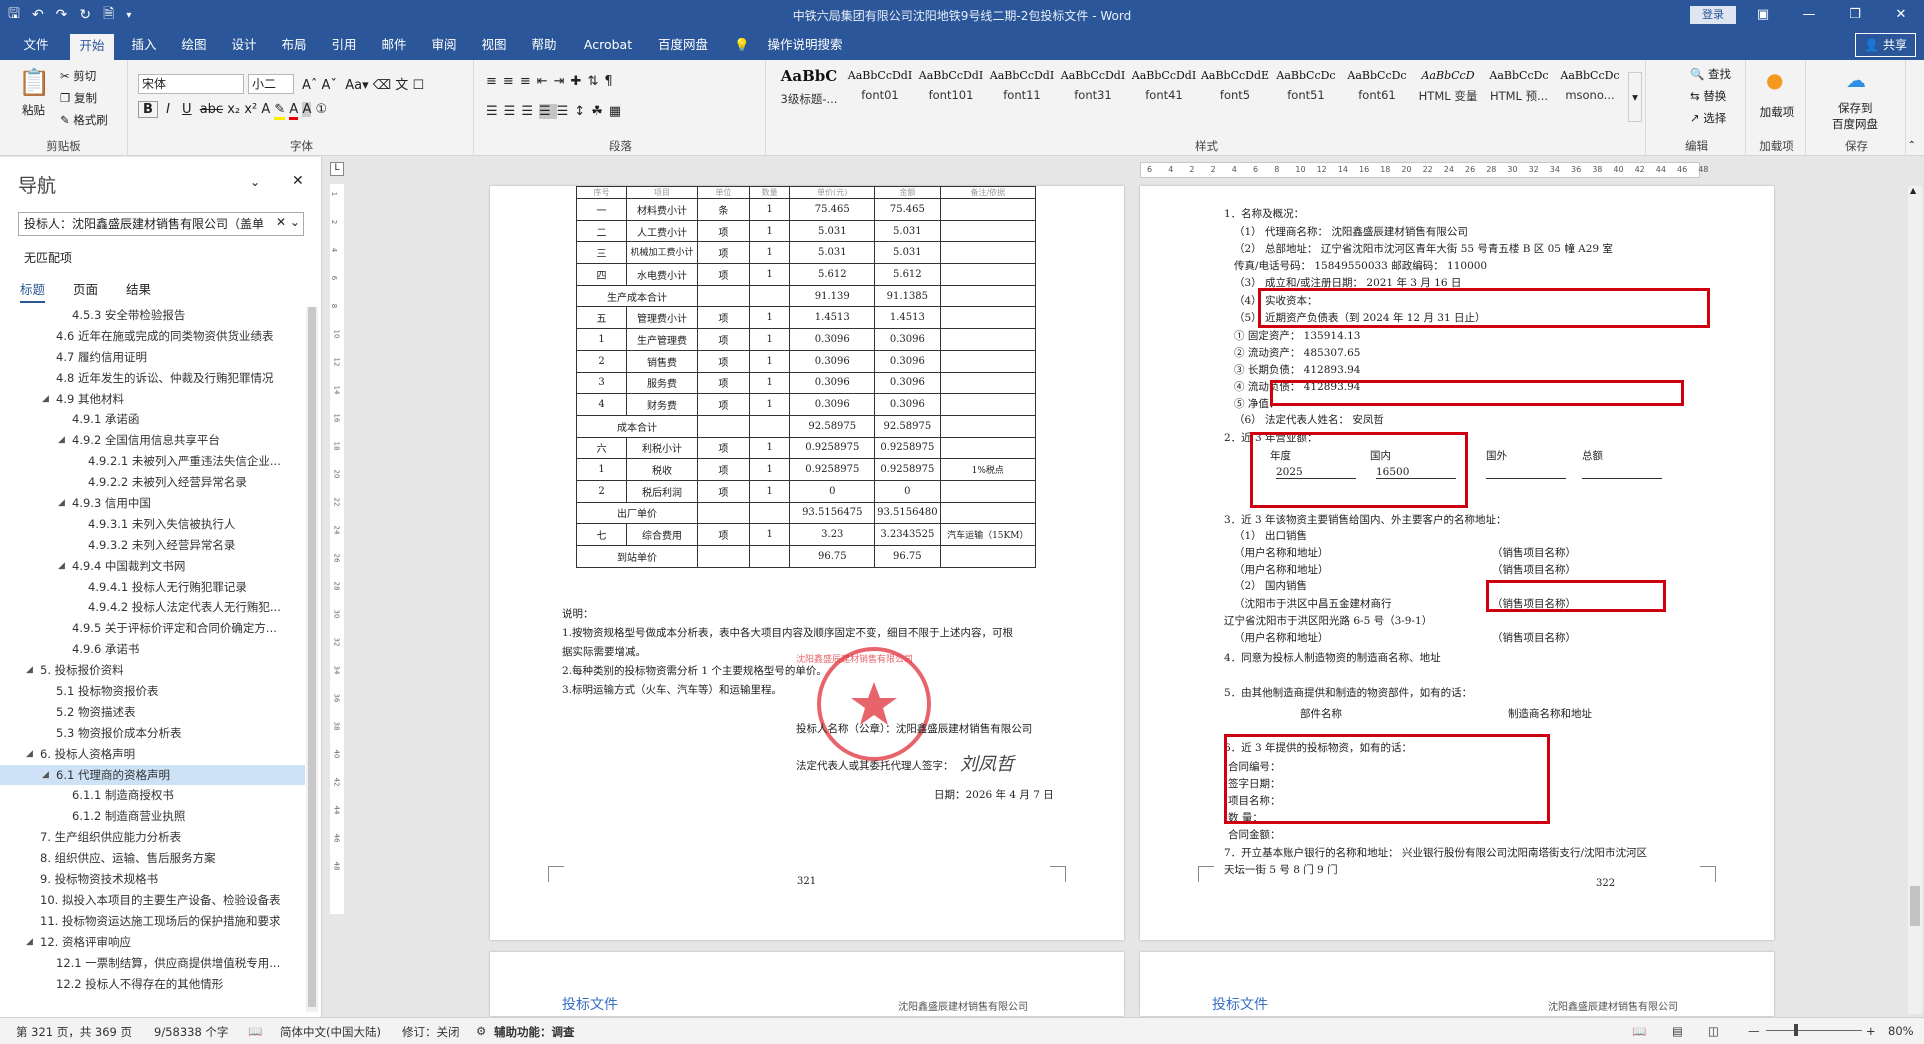 This screenshot has height=1044, width=1924. What do you see at coordinates (152, 984) in the screenshot?
I see `nav-heading-item: 12.2 投标人不得存在的其他情形` at bounding box center [152, 984].